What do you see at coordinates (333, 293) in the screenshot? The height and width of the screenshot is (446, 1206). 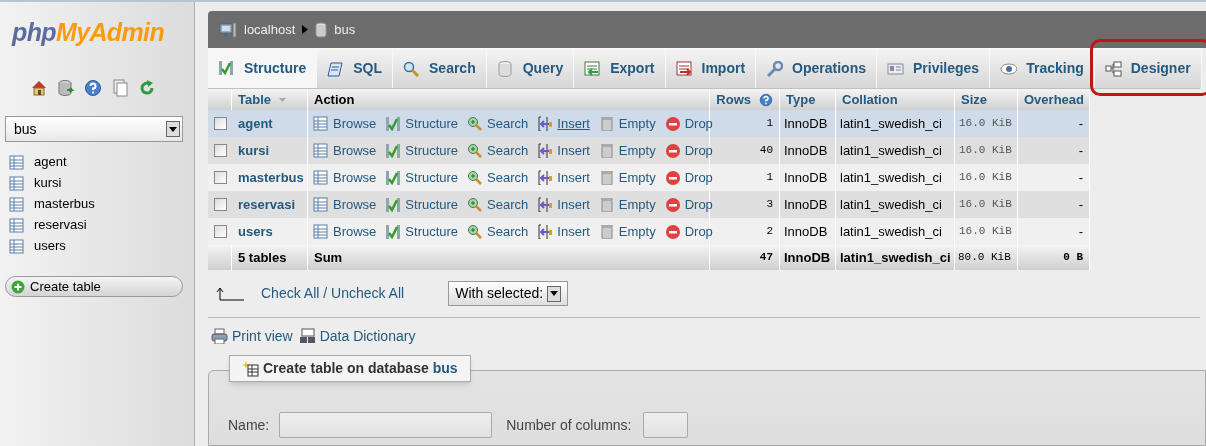 I see `check-all-link: Check All / Uncheck All` at bounding box center [333, 293].